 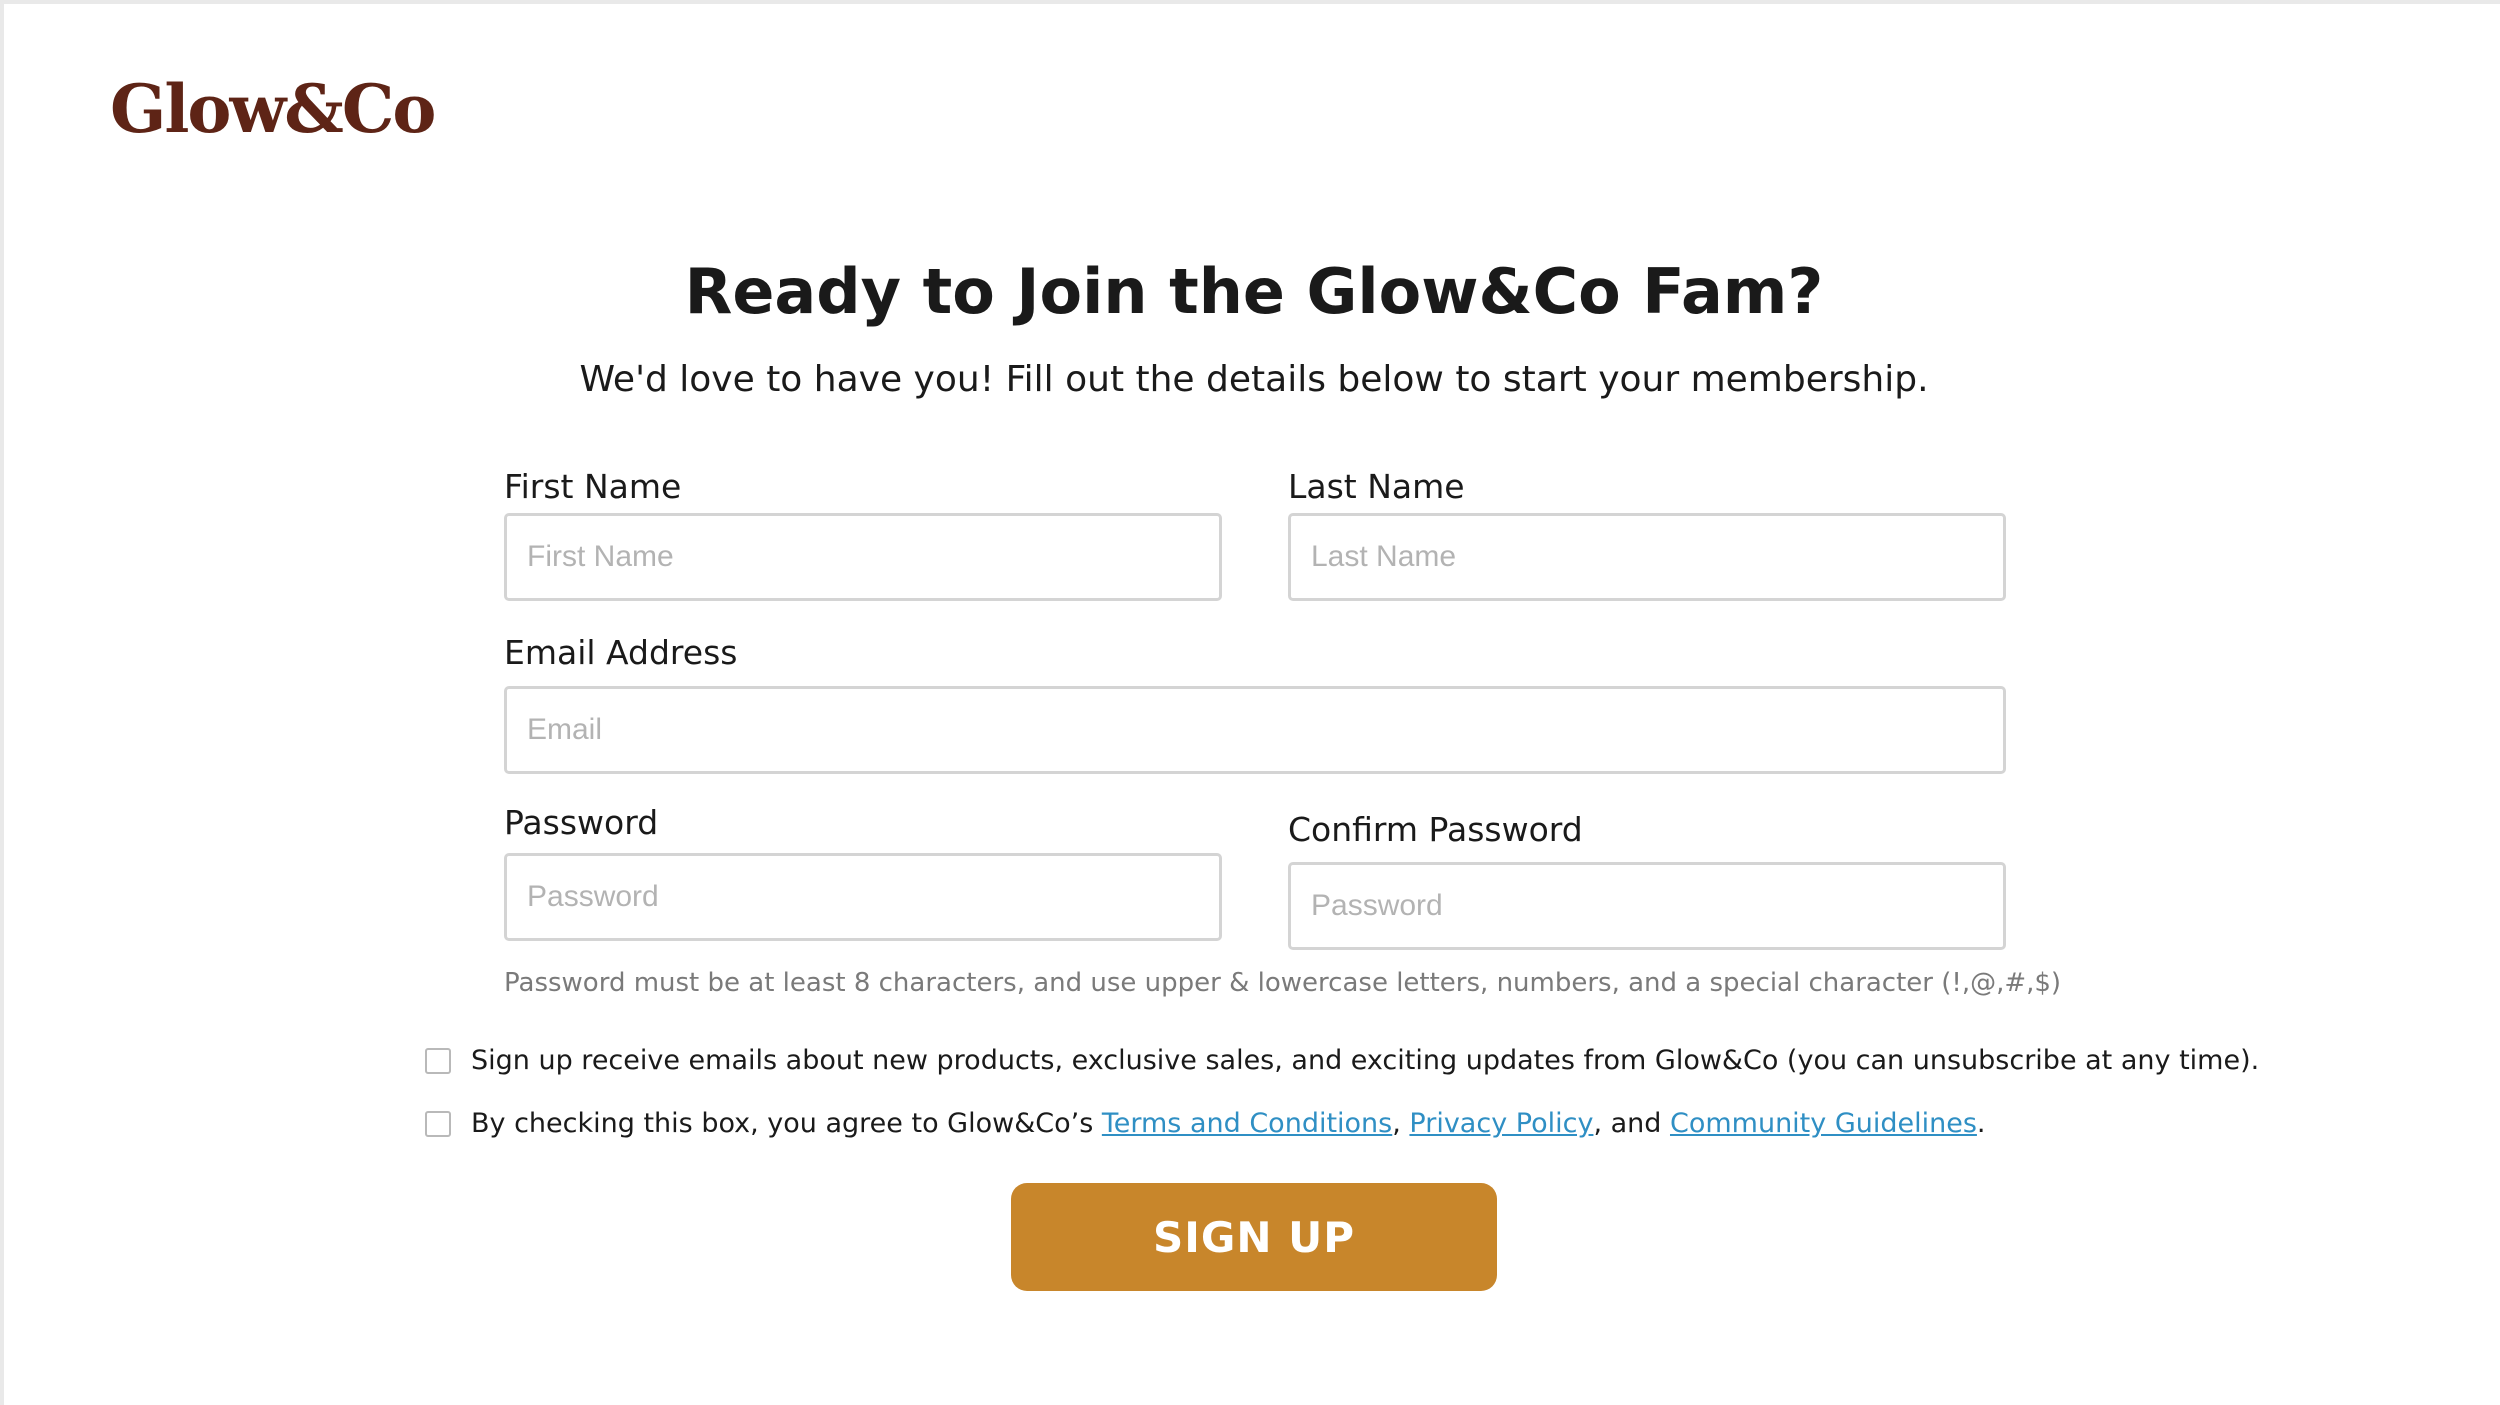 I want to click on terms-and-conditions-link: Terms and Conditions, so click(x=1247, y=1123).